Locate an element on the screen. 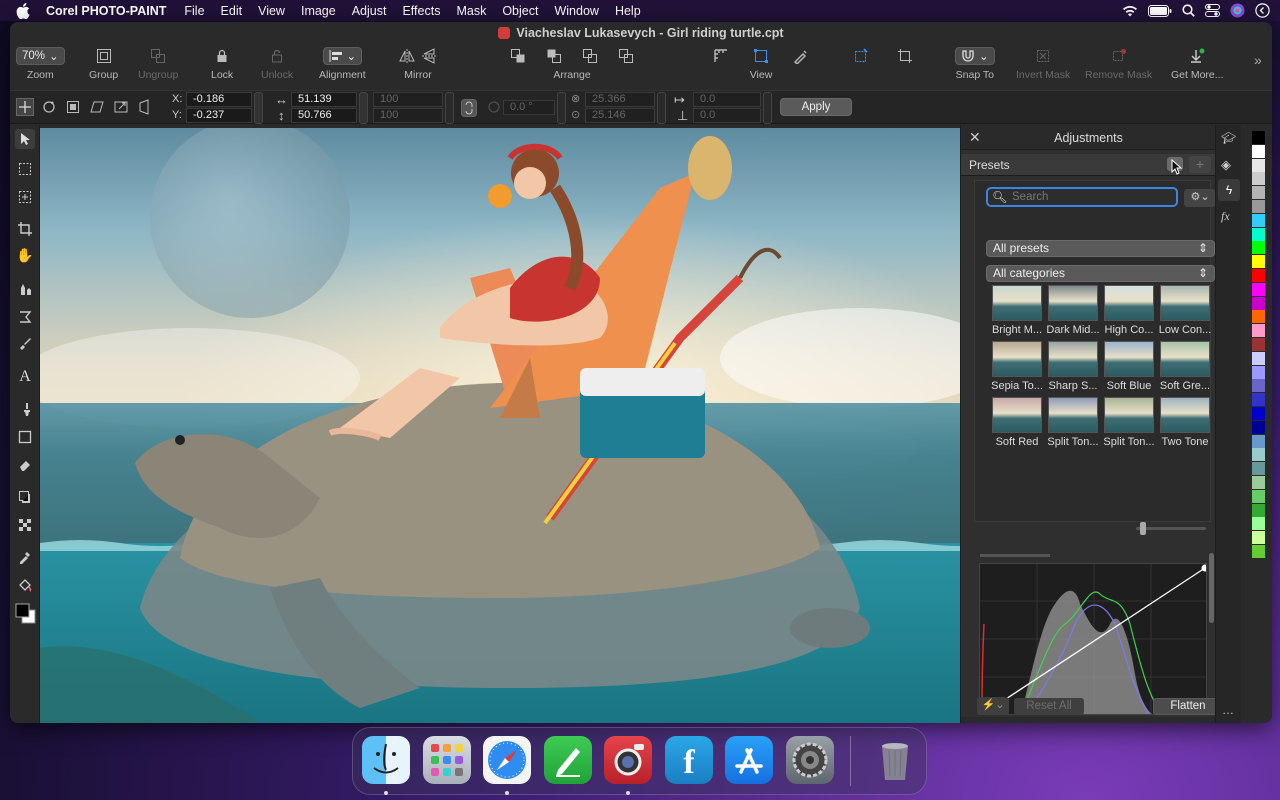 This screenshot has height=800, width=1280. slider-thumb is located at coordinates (1143, 528).